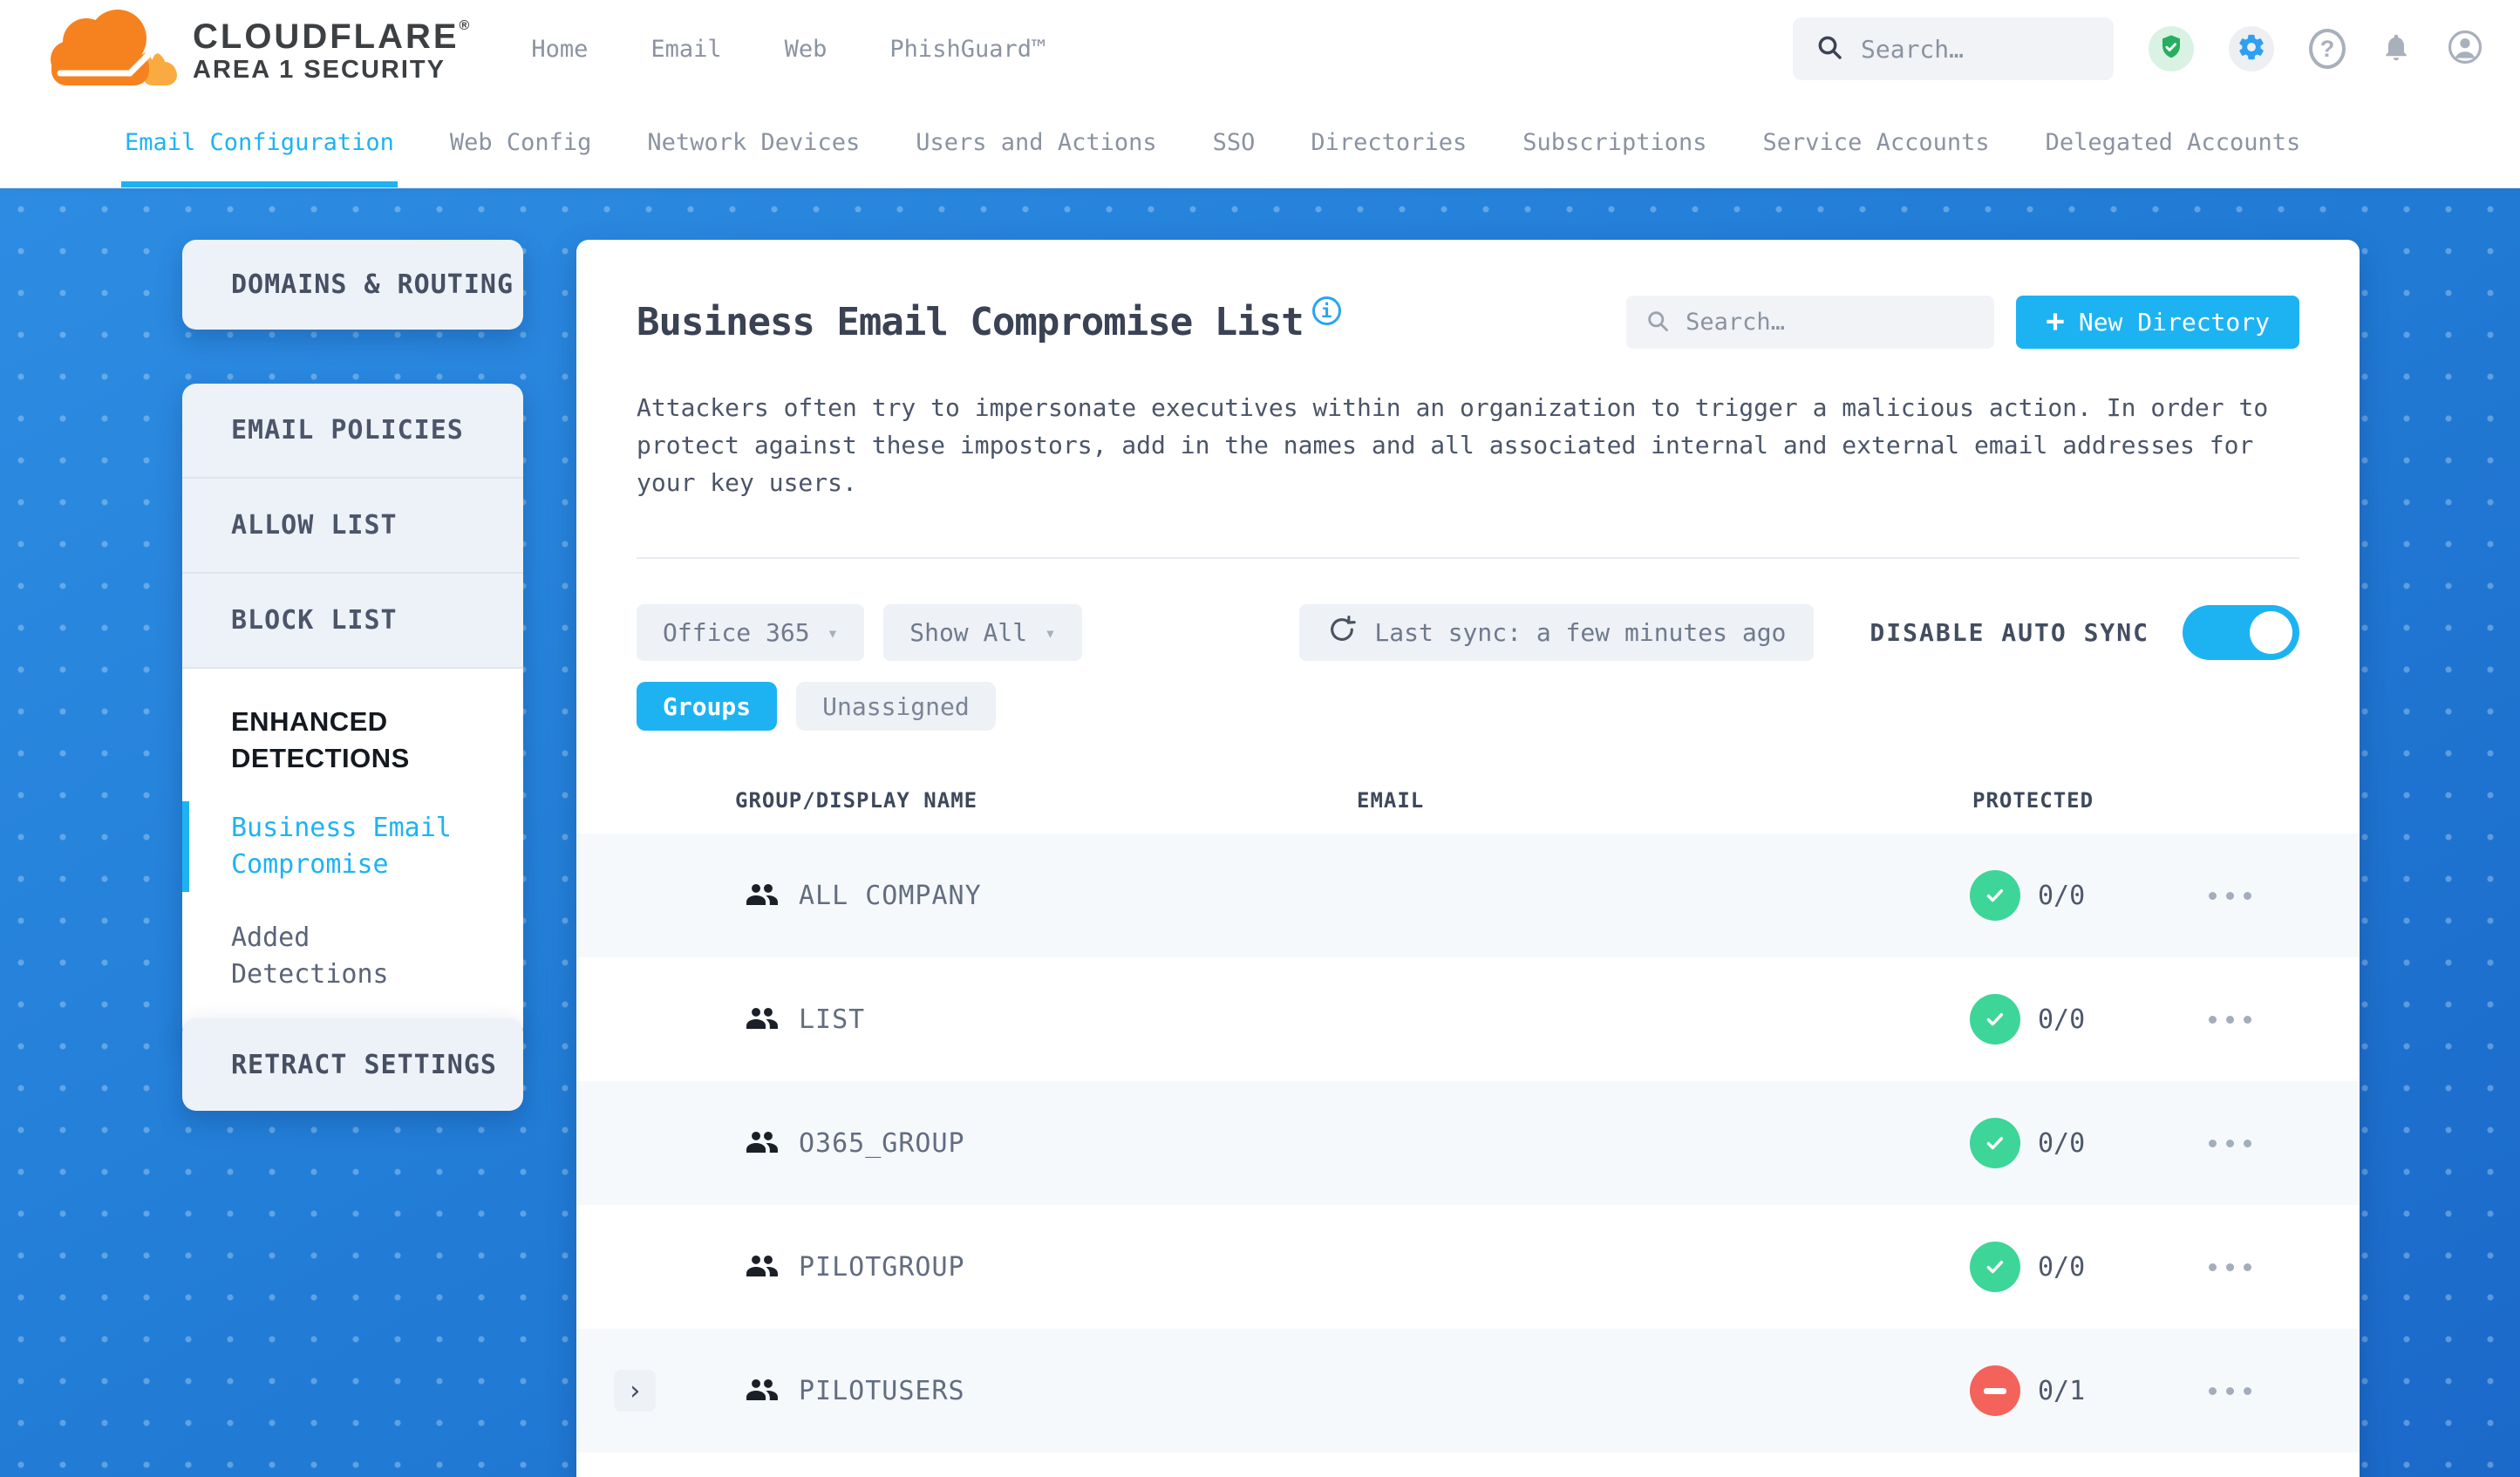 Image resolution: width=2520 pixels, height=1477 pixels. What do you see at coordinates (1876, 143) in the screenshot?
I see `section-tab: Service Accounts` at bounding box center [1876, 143].